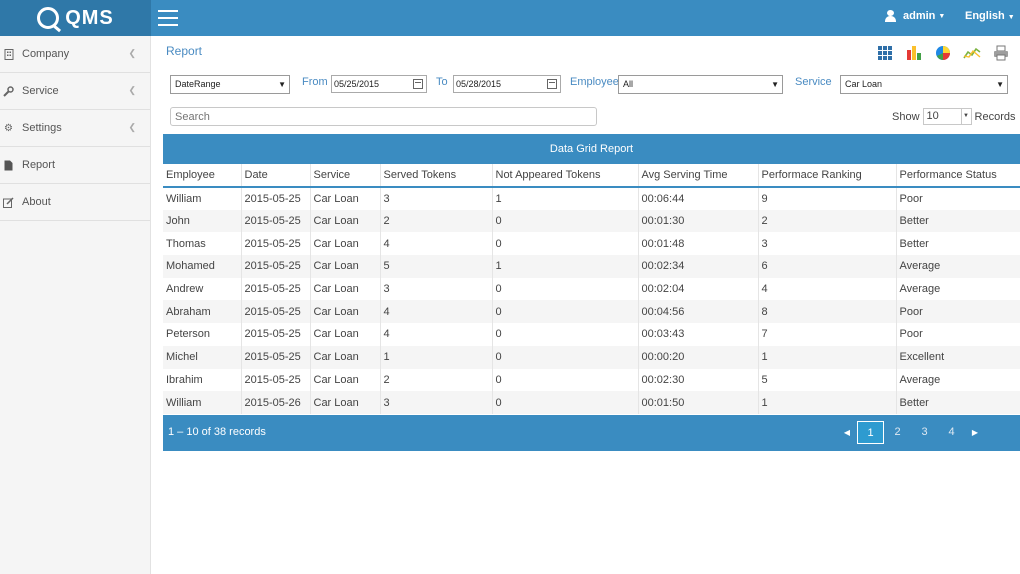 This screenshot has height=574, width=1020. Describe the element at coordinates (436, 176) in the screenshot. I see `column-header: Served Tokens` at that location.